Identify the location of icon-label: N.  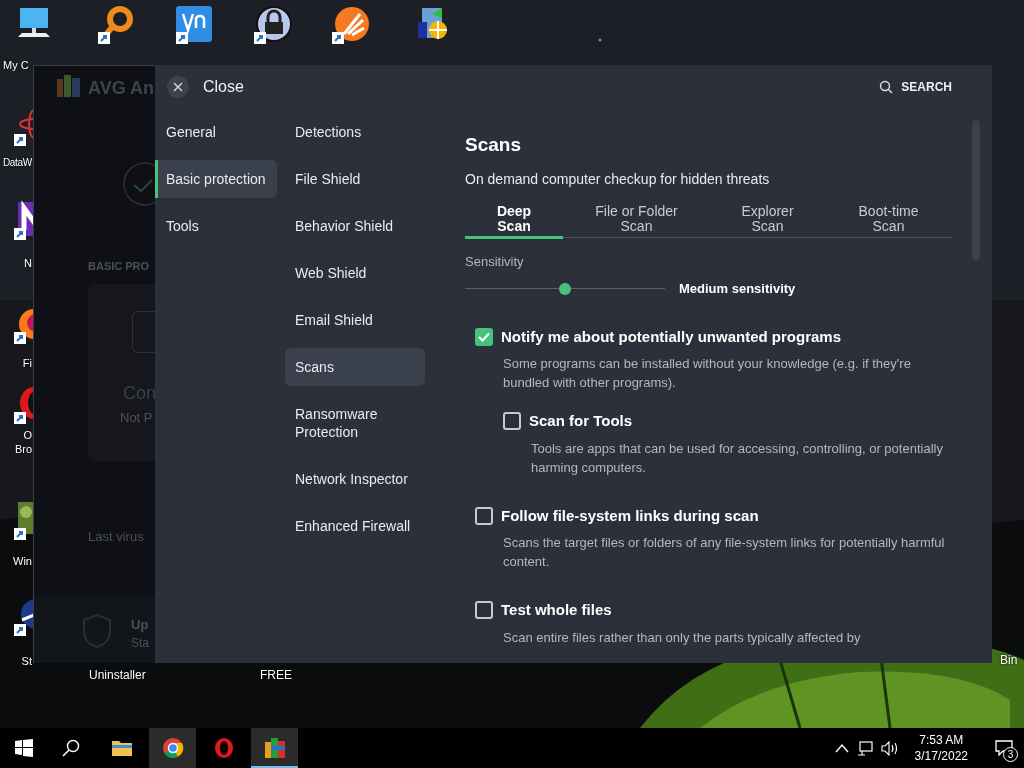
(16, 263).